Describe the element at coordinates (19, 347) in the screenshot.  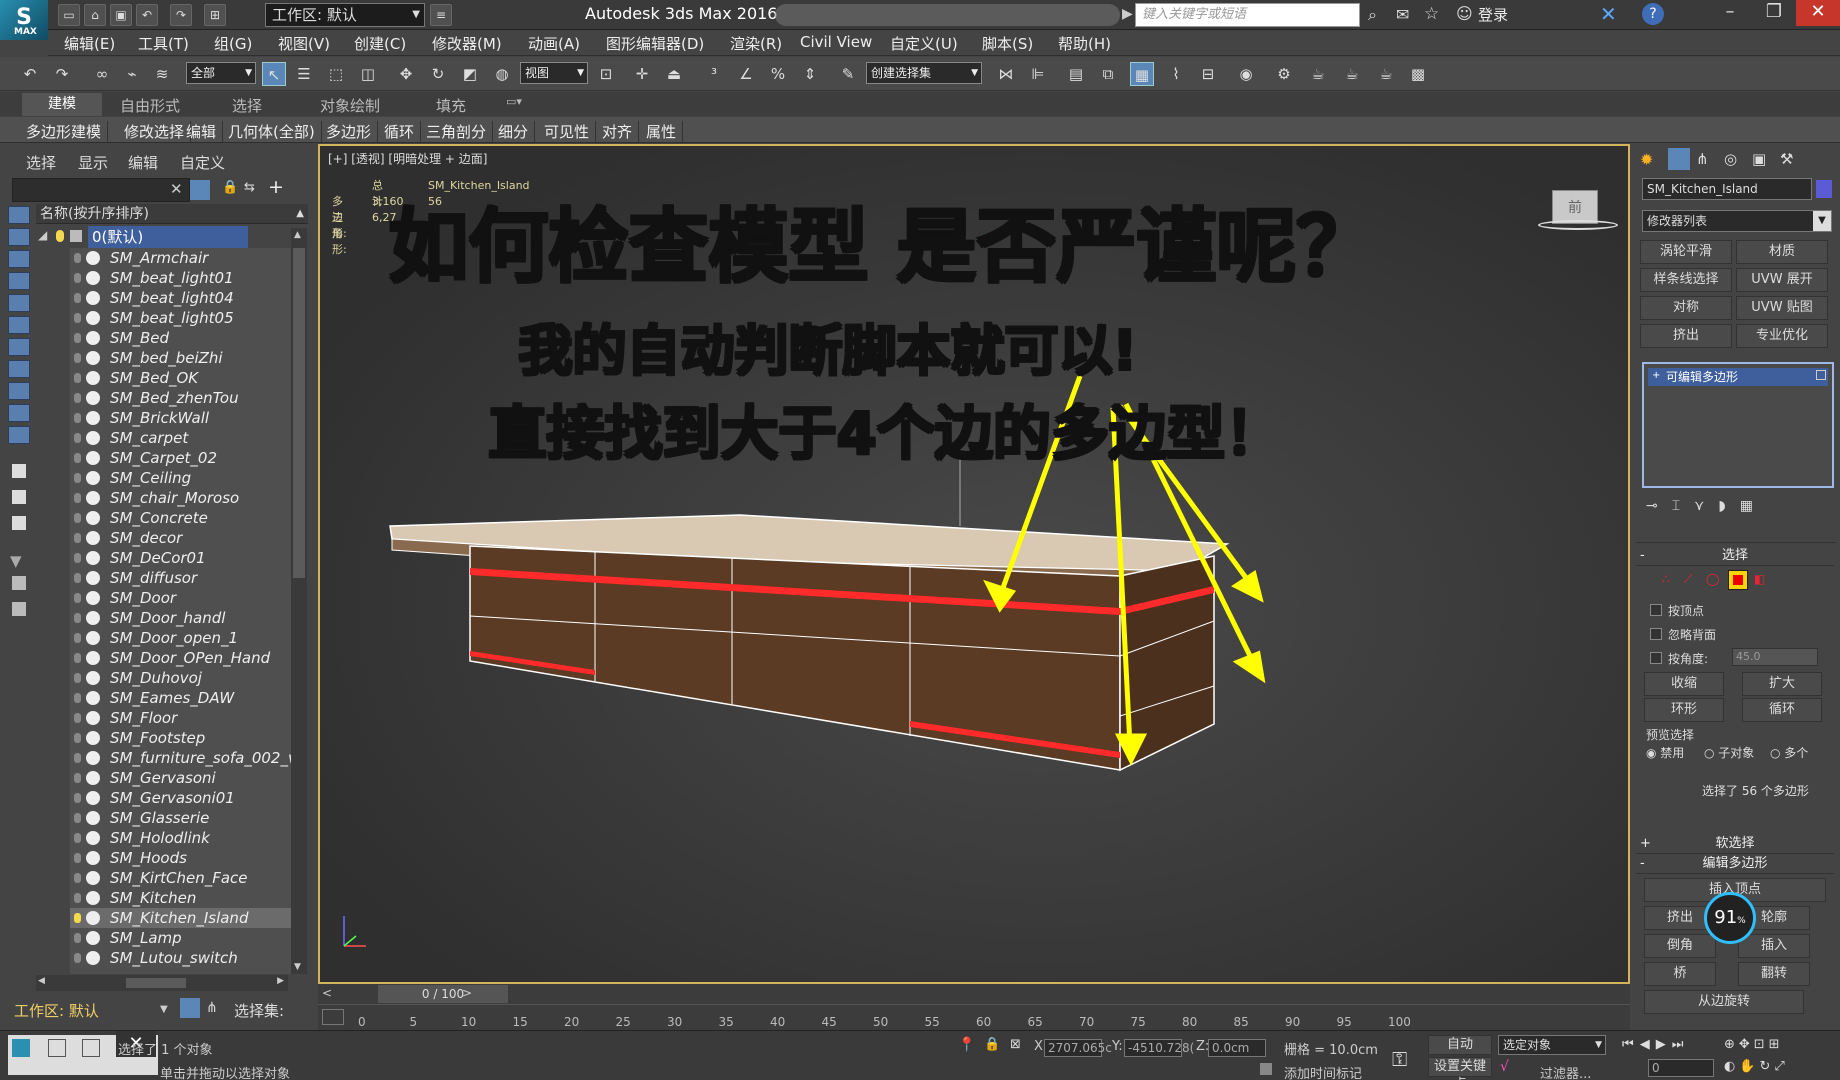
I see `display-groups-icon` at that location.